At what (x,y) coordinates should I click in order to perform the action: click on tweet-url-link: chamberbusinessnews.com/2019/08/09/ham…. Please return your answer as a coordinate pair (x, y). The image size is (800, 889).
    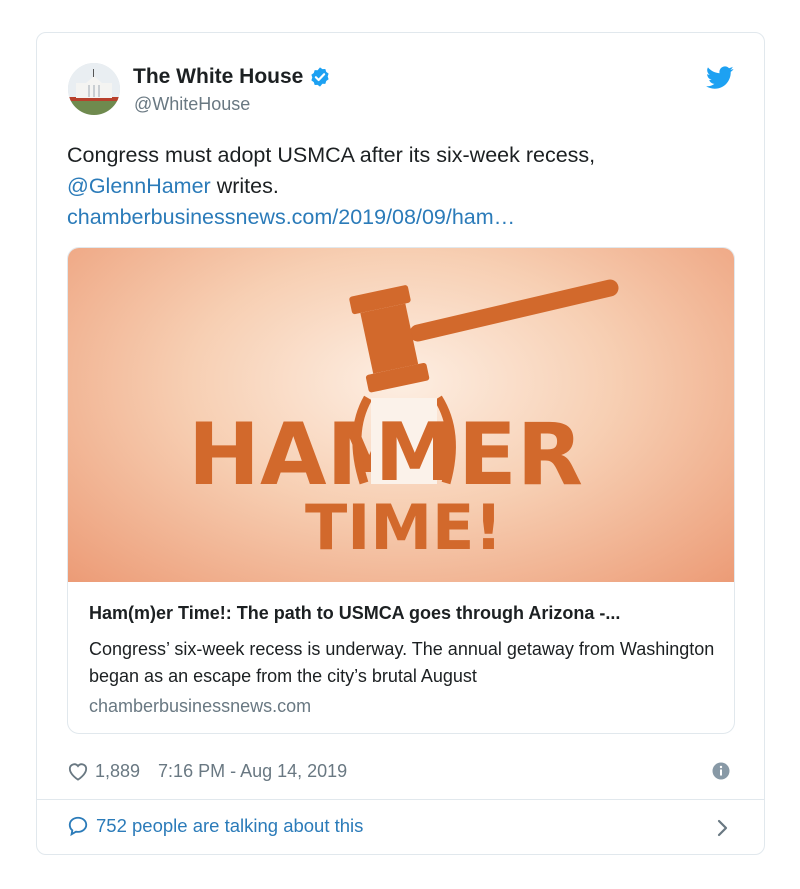
    Looking at the image, I should click on (397, 217).